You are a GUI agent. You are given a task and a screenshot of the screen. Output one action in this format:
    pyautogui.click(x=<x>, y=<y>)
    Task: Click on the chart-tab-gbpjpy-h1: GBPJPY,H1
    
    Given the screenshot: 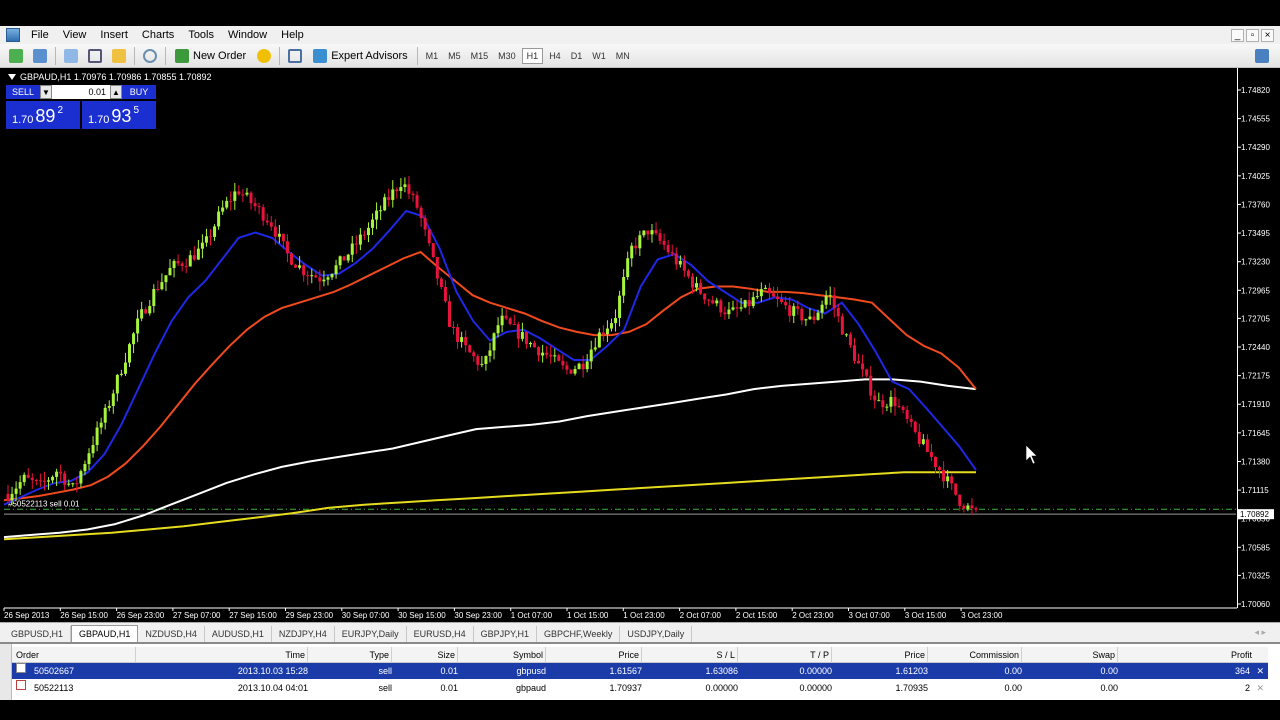 What is the action you would take?
    pyautogui.click(x=505, y=634)
    